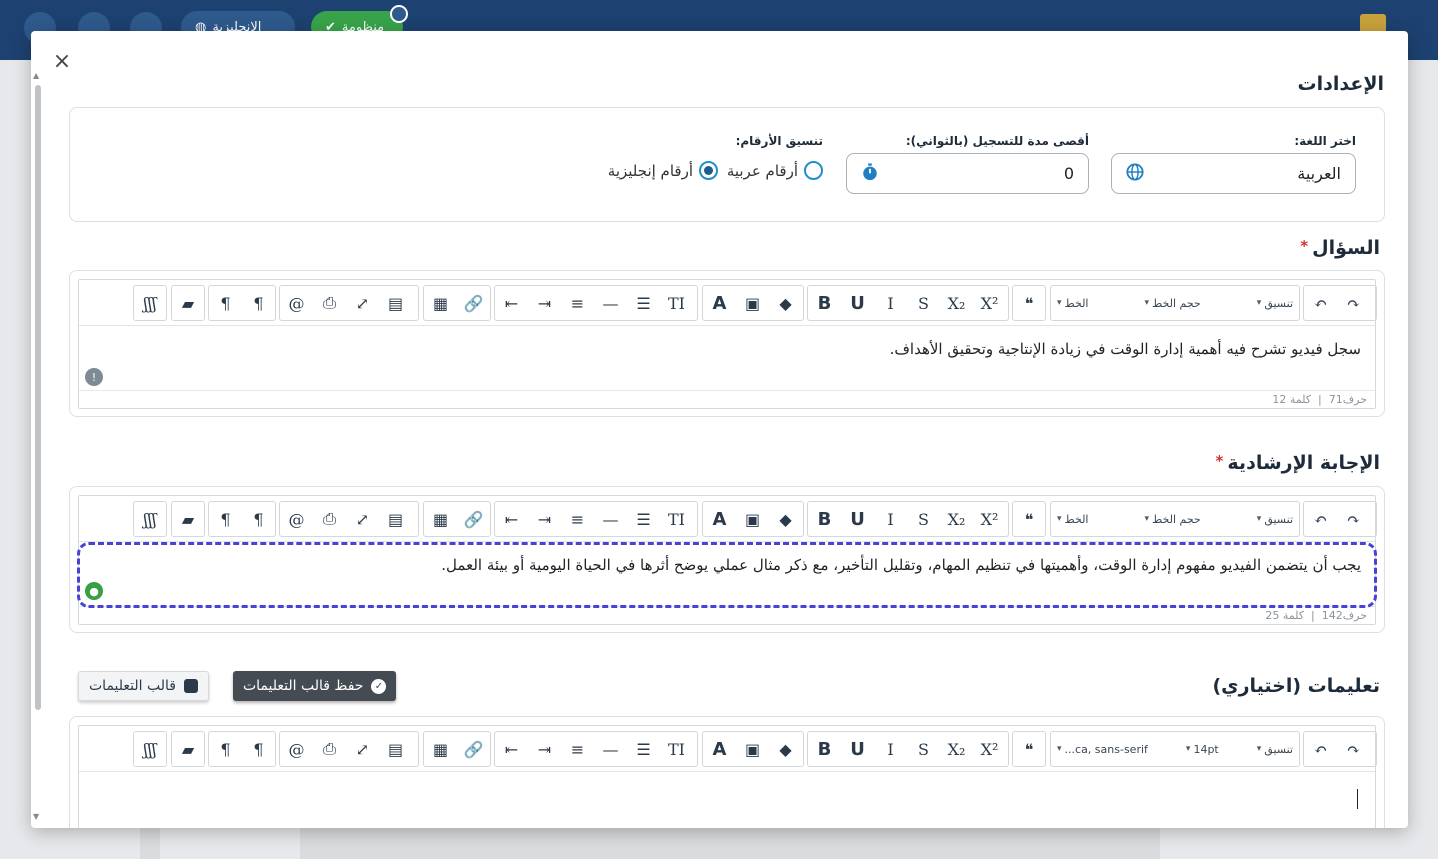  Describe the element at coordinates (813, 170) in the screenshot. I see `radio-arabic-icon` at that location.